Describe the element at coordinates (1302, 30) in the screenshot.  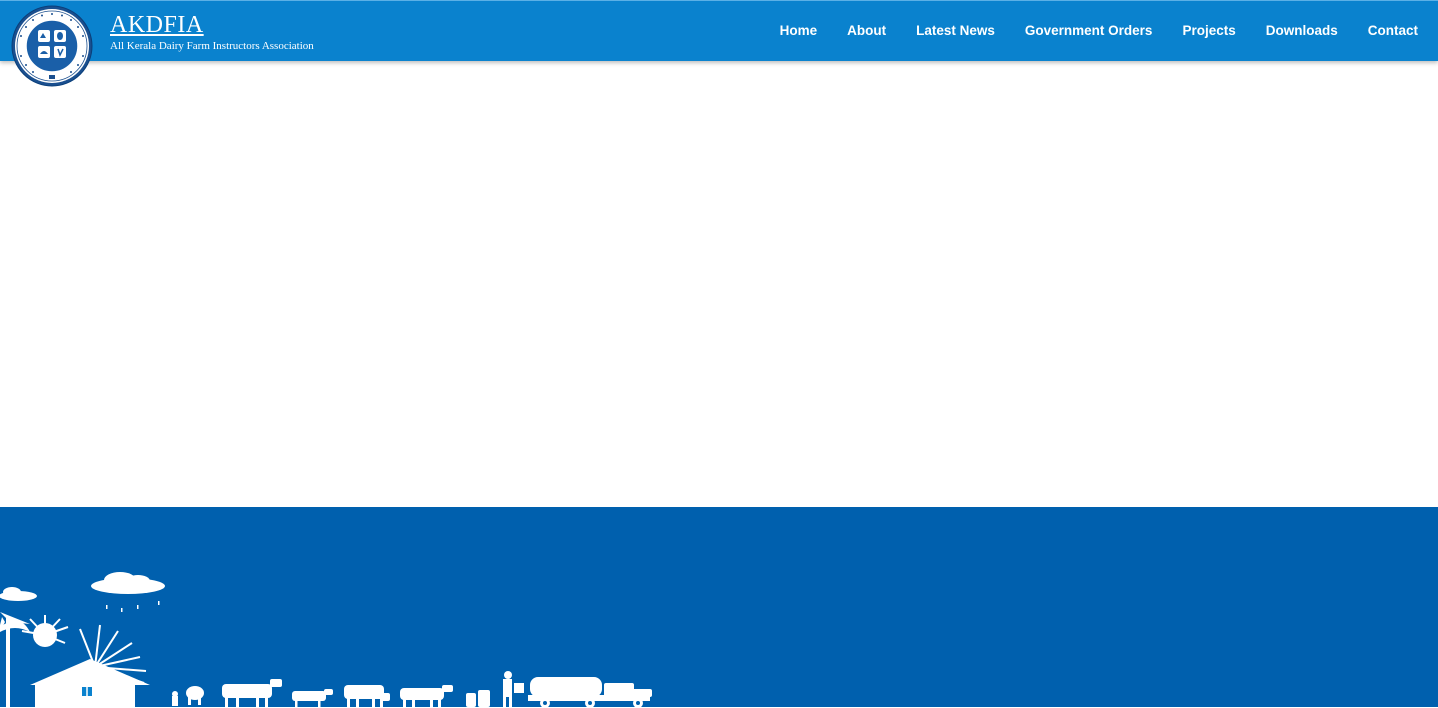
I see `nav-downloads: Downloads` at that location.